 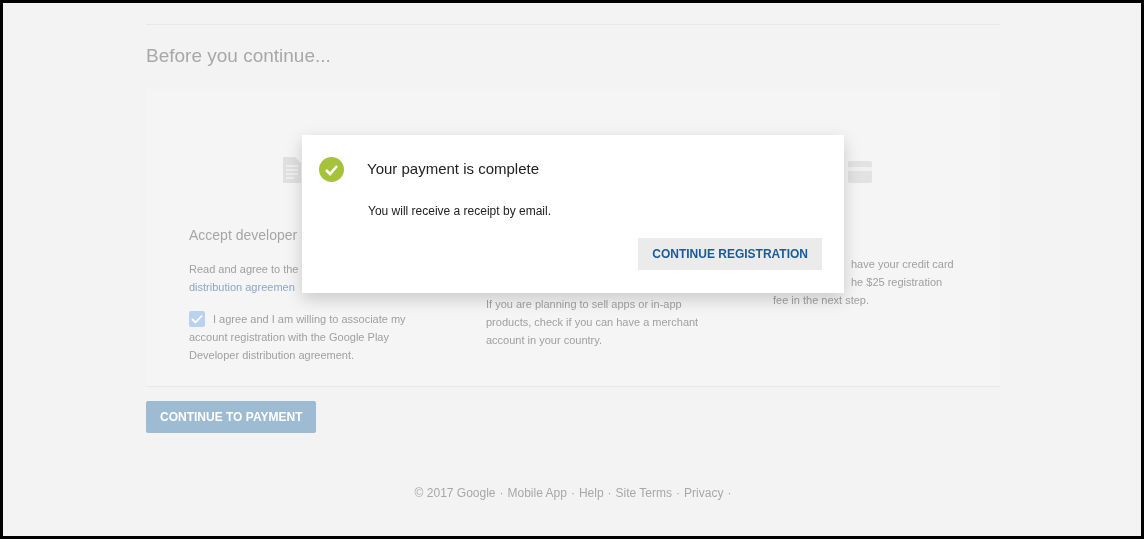 What do you see at coordinates (244, 235) in the screenshot?
I see `column-title: Accept developer` at bounding box center [244, 235].